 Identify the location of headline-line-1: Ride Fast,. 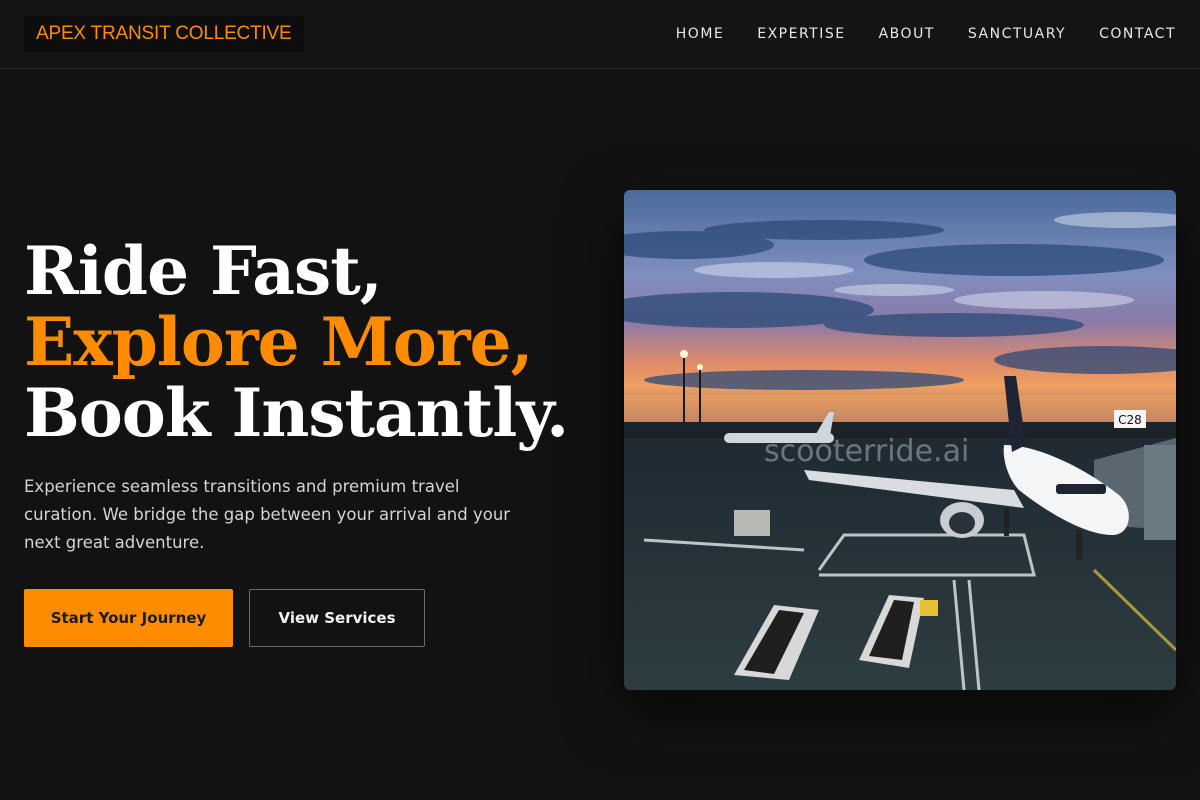
(203, 271).